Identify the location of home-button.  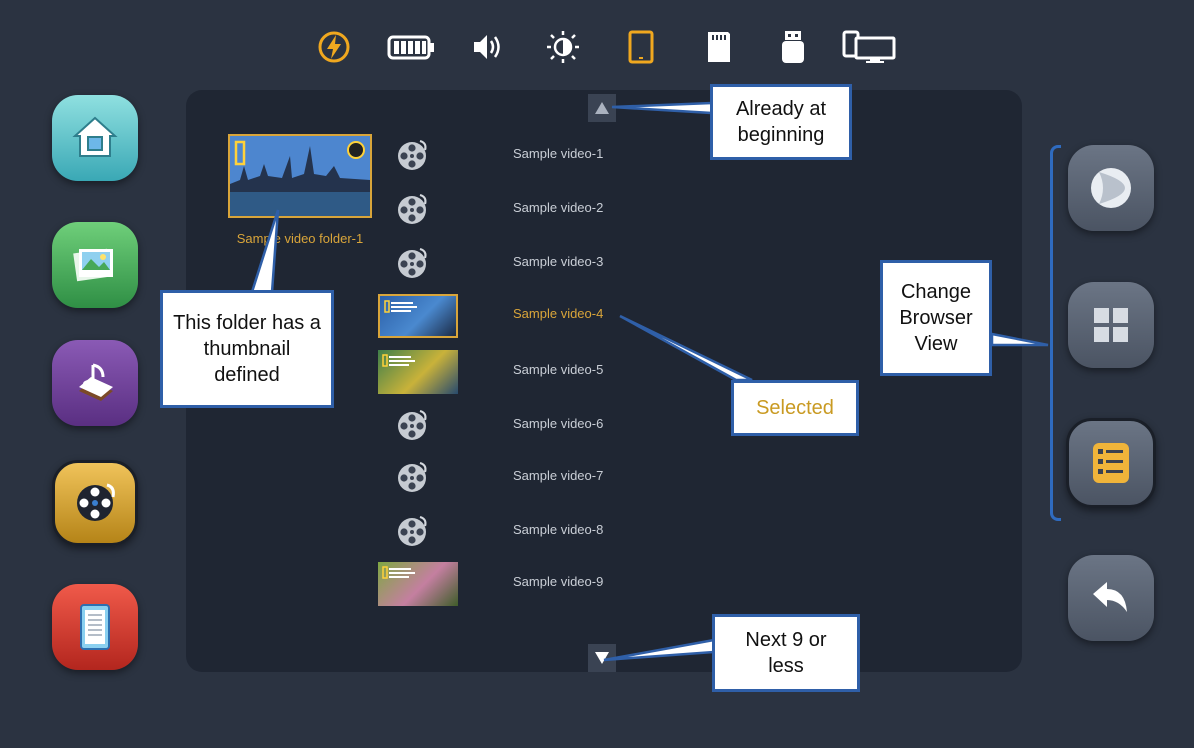
(95, 138).